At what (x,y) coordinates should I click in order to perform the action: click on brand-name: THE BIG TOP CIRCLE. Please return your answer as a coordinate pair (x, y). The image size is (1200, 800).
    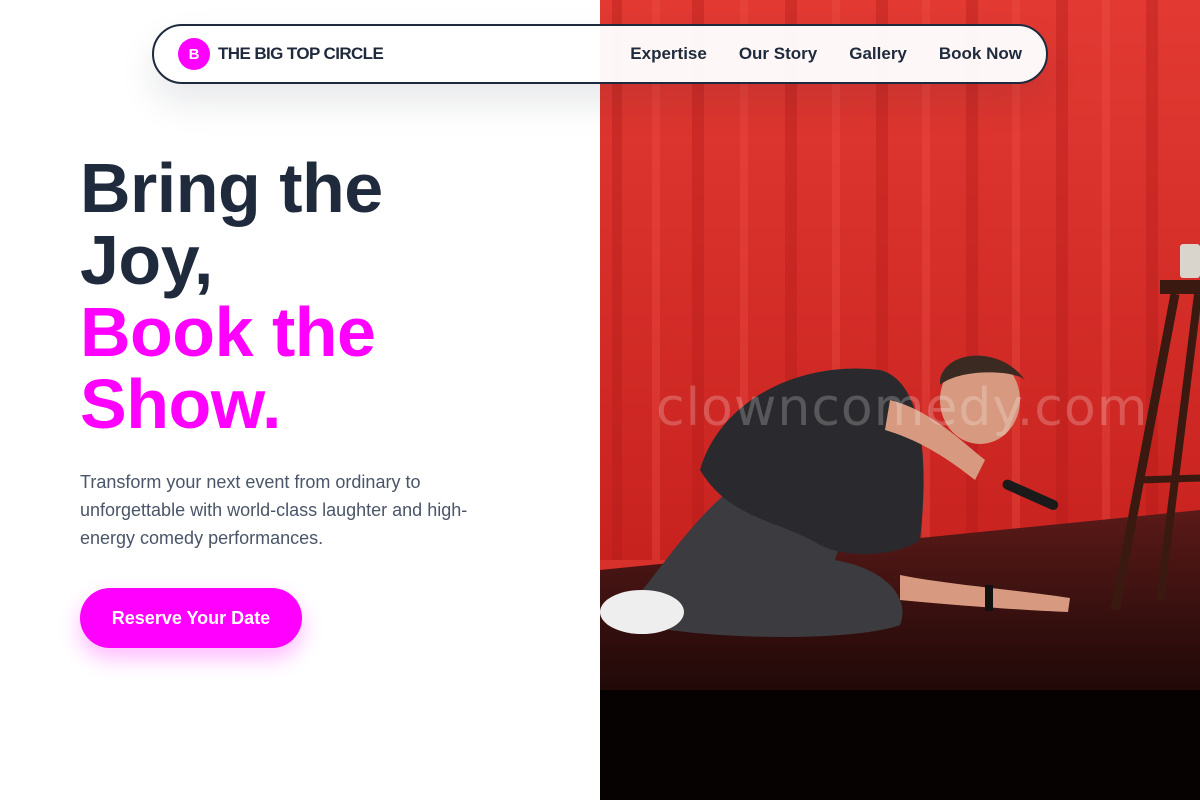
    Looking at the image, I should click on (301, 53).